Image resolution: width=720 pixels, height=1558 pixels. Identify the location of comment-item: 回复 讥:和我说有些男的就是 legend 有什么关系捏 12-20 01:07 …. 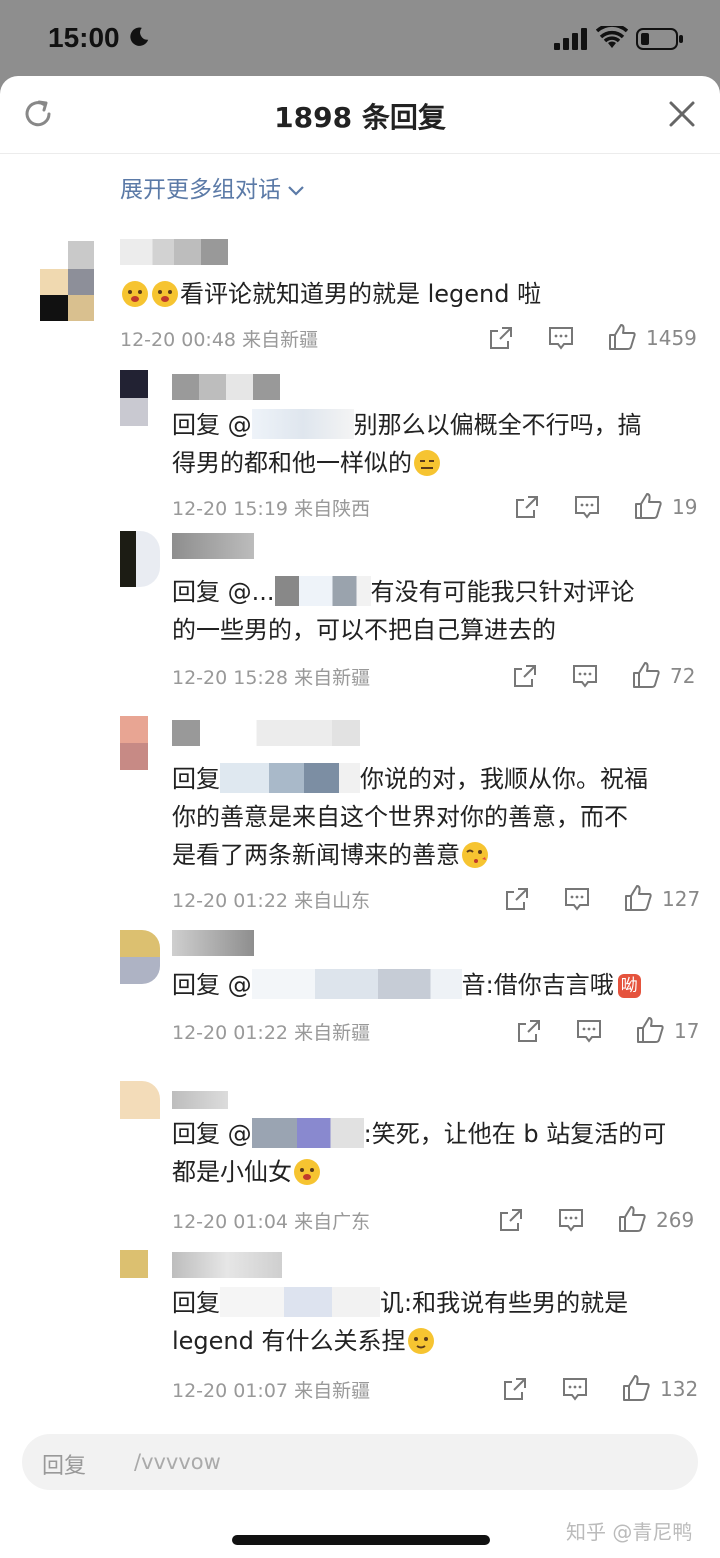
(360, 1328).